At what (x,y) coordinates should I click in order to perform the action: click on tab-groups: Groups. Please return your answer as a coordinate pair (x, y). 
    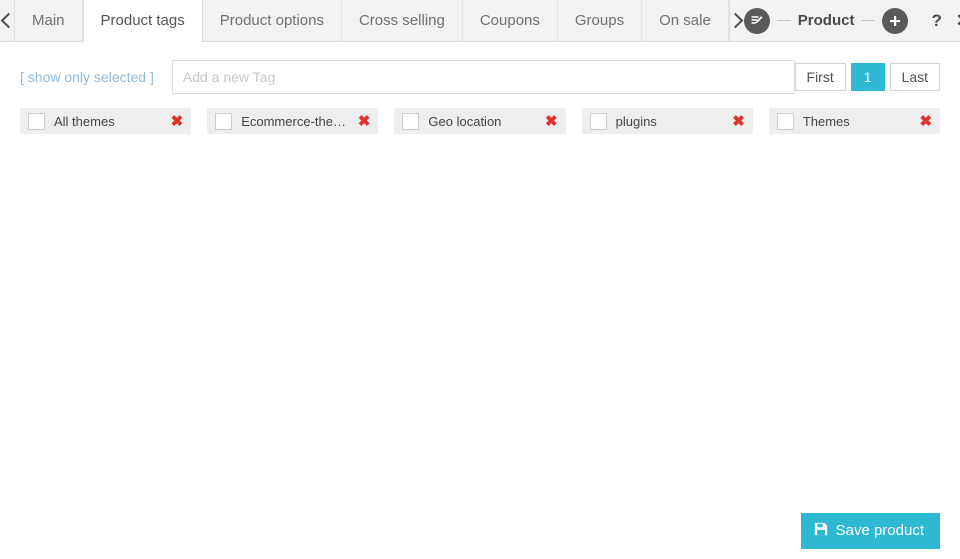
    Looking at the image, I should click on (600, 20).